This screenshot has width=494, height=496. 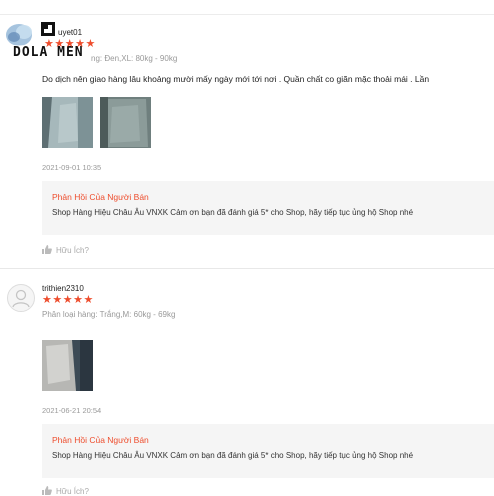 I want to click on variation-label: ng: Đen,XL: 80kg - 90kg, so click(x=134, y=58).